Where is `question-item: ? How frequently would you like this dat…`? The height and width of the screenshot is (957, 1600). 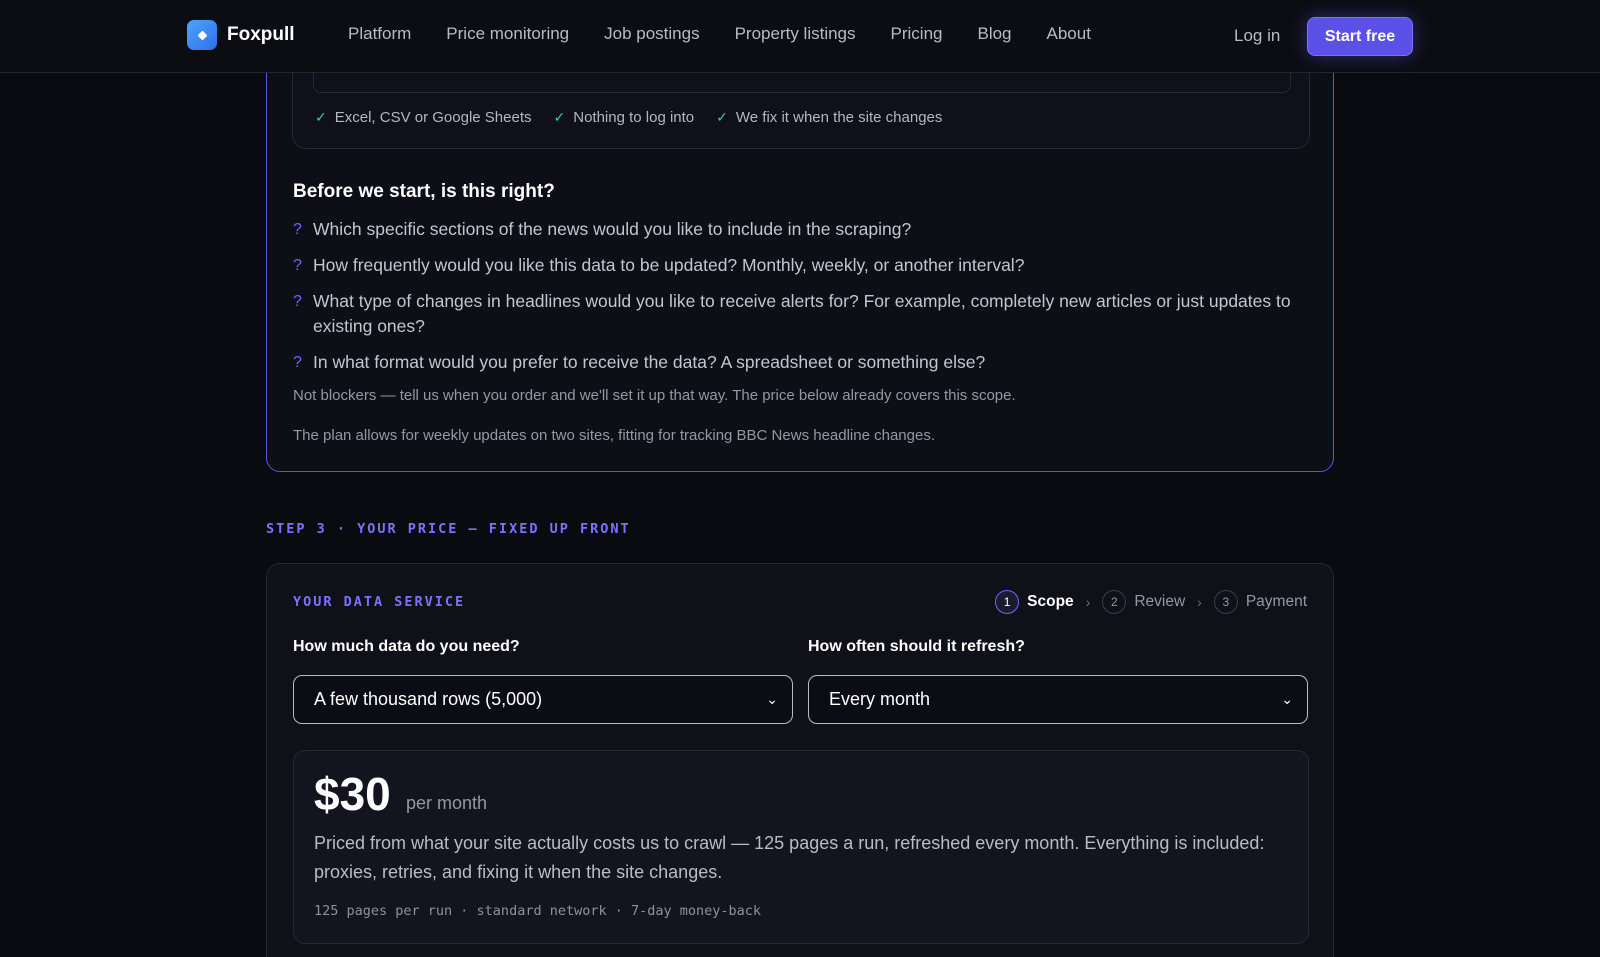 question-item: ? How frequently would you like this dat… is located at coordinates (793, 265).